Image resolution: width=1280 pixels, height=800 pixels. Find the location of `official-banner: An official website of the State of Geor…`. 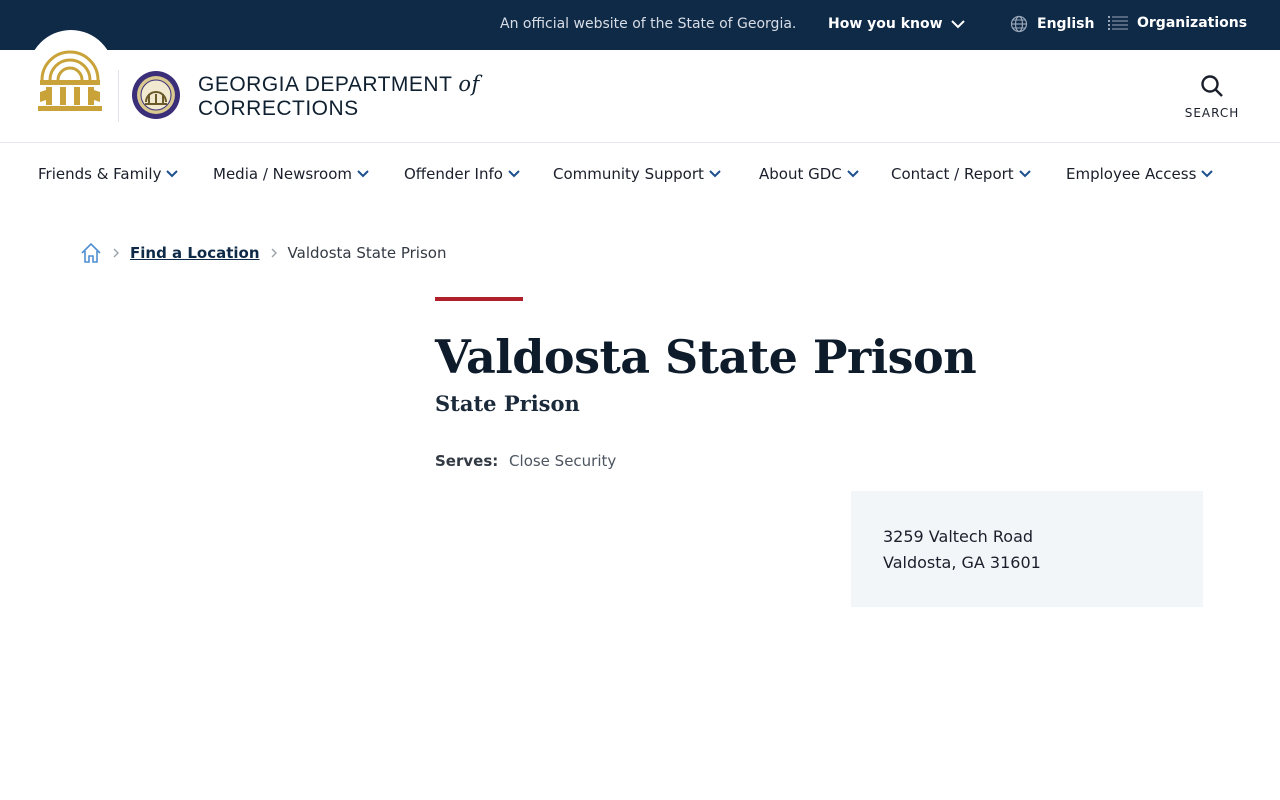

official-banner: An official website of the State of Geor… is located at coordinates (640, 25).